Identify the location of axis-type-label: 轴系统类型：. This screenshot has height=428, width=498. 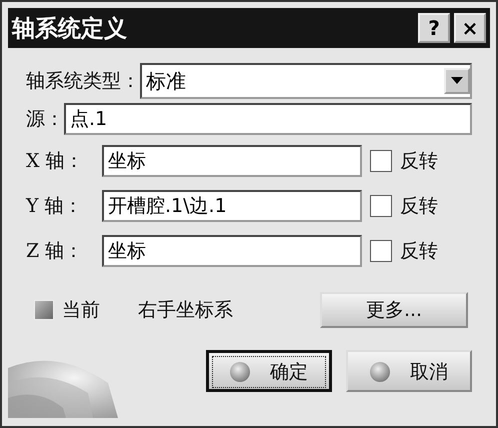
(83, 81).